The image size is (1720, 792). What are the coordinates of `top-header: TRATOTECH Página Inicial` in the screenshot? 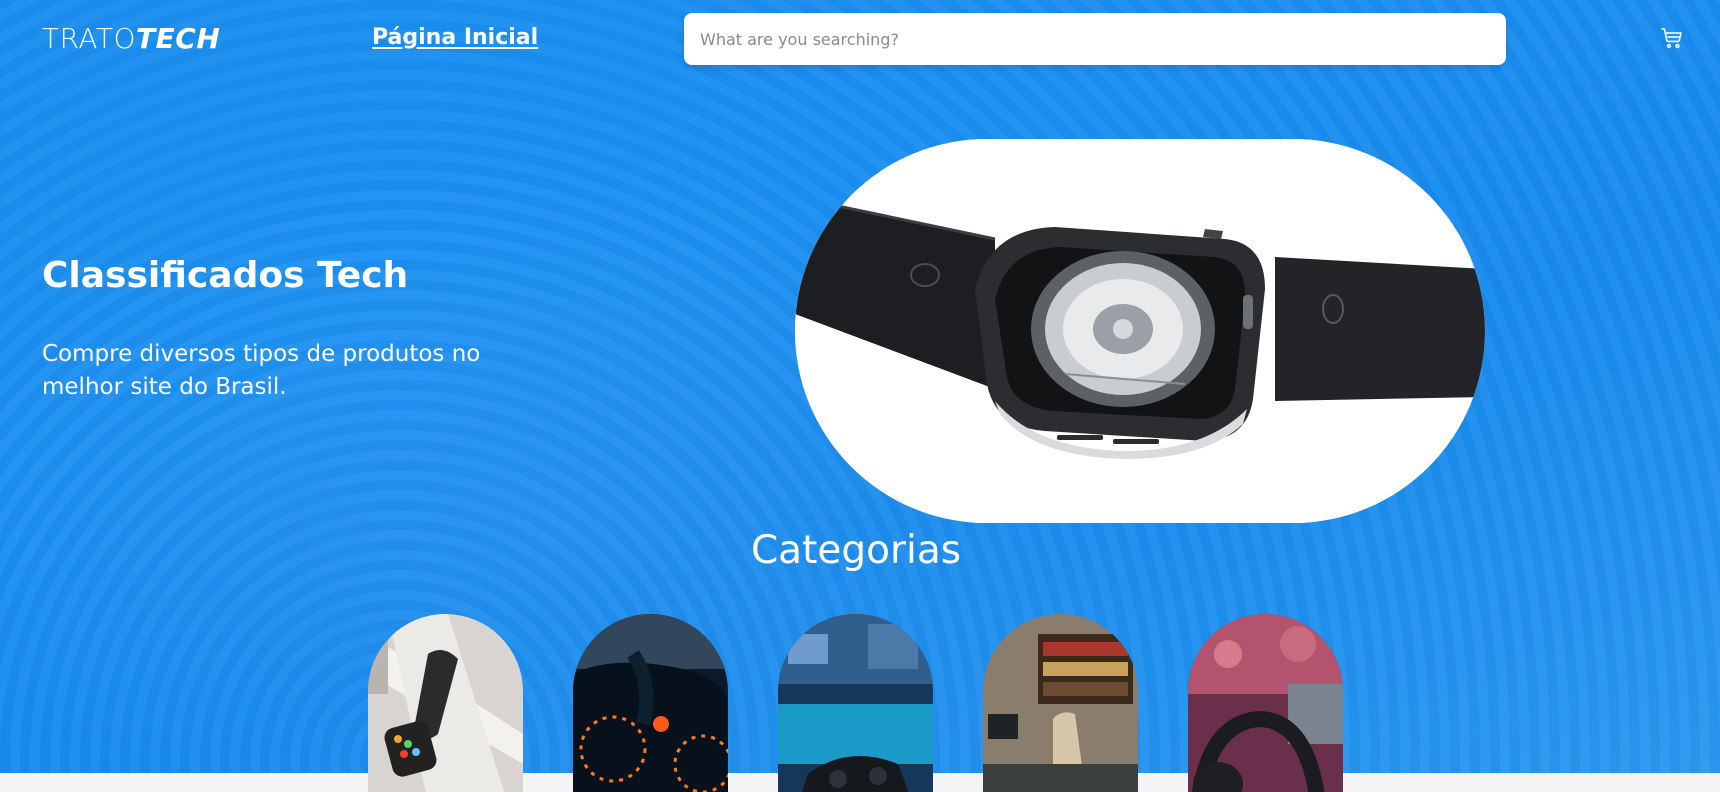 It's located at (860, 39).